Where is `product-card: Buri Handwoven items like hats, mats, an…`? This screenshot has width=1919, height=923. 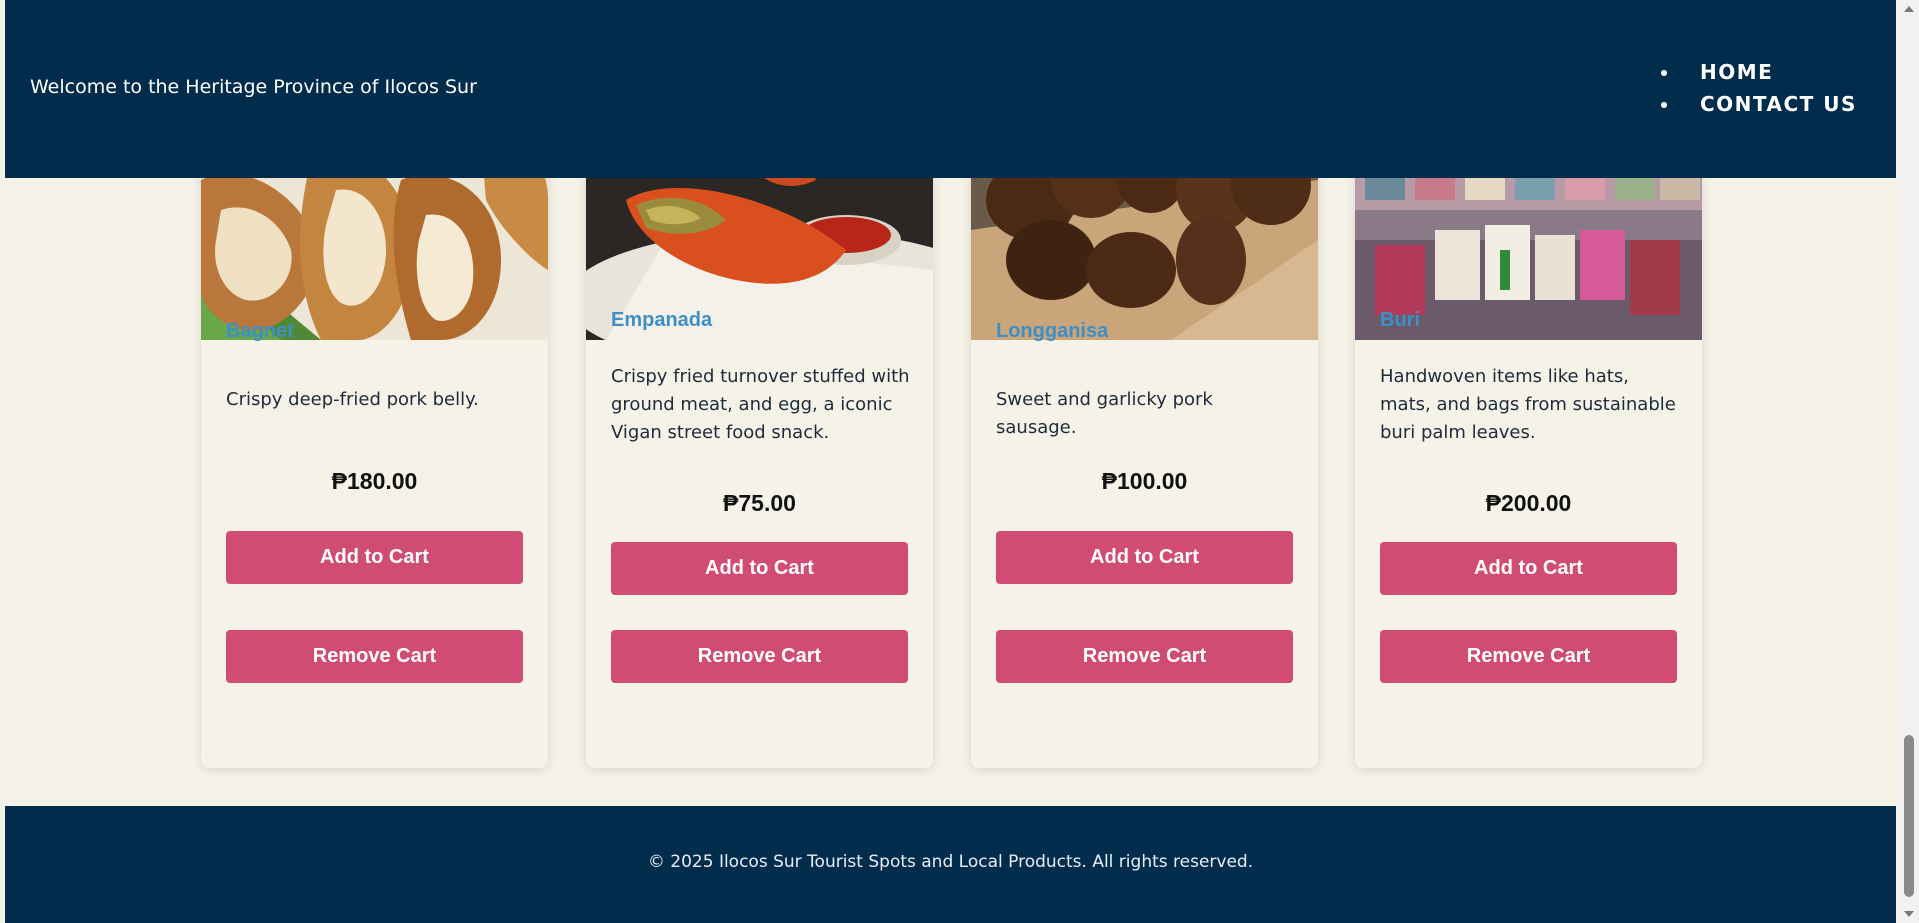 product-card: Buri Handwoven items like hats, mats, an… is located at coordinates (1528, 444).